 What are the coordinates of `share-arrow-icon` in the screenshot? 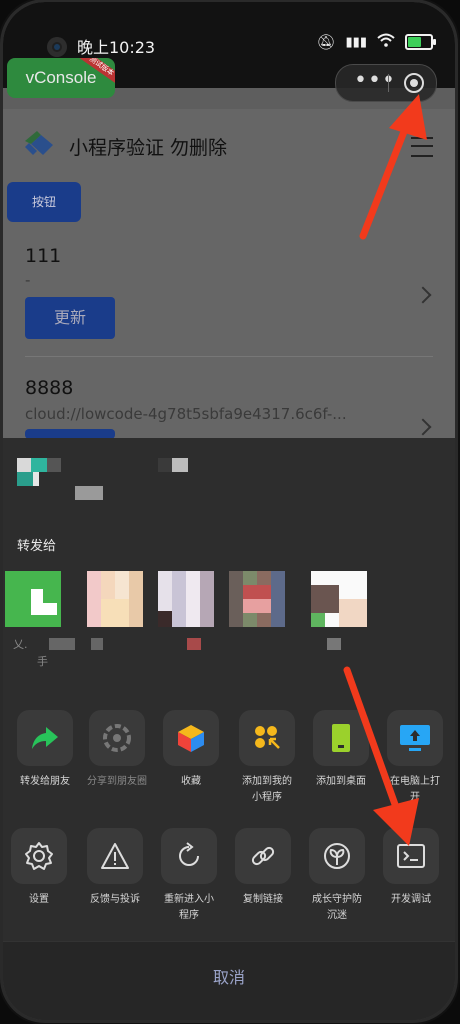 It's located at (45, 738).